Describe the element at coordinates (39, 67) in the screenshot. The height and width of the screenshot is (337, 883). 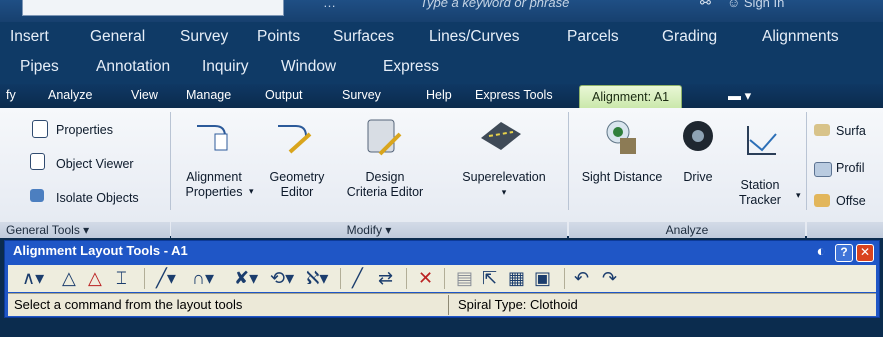
I see `menu-pipes: Pipes` at that location.